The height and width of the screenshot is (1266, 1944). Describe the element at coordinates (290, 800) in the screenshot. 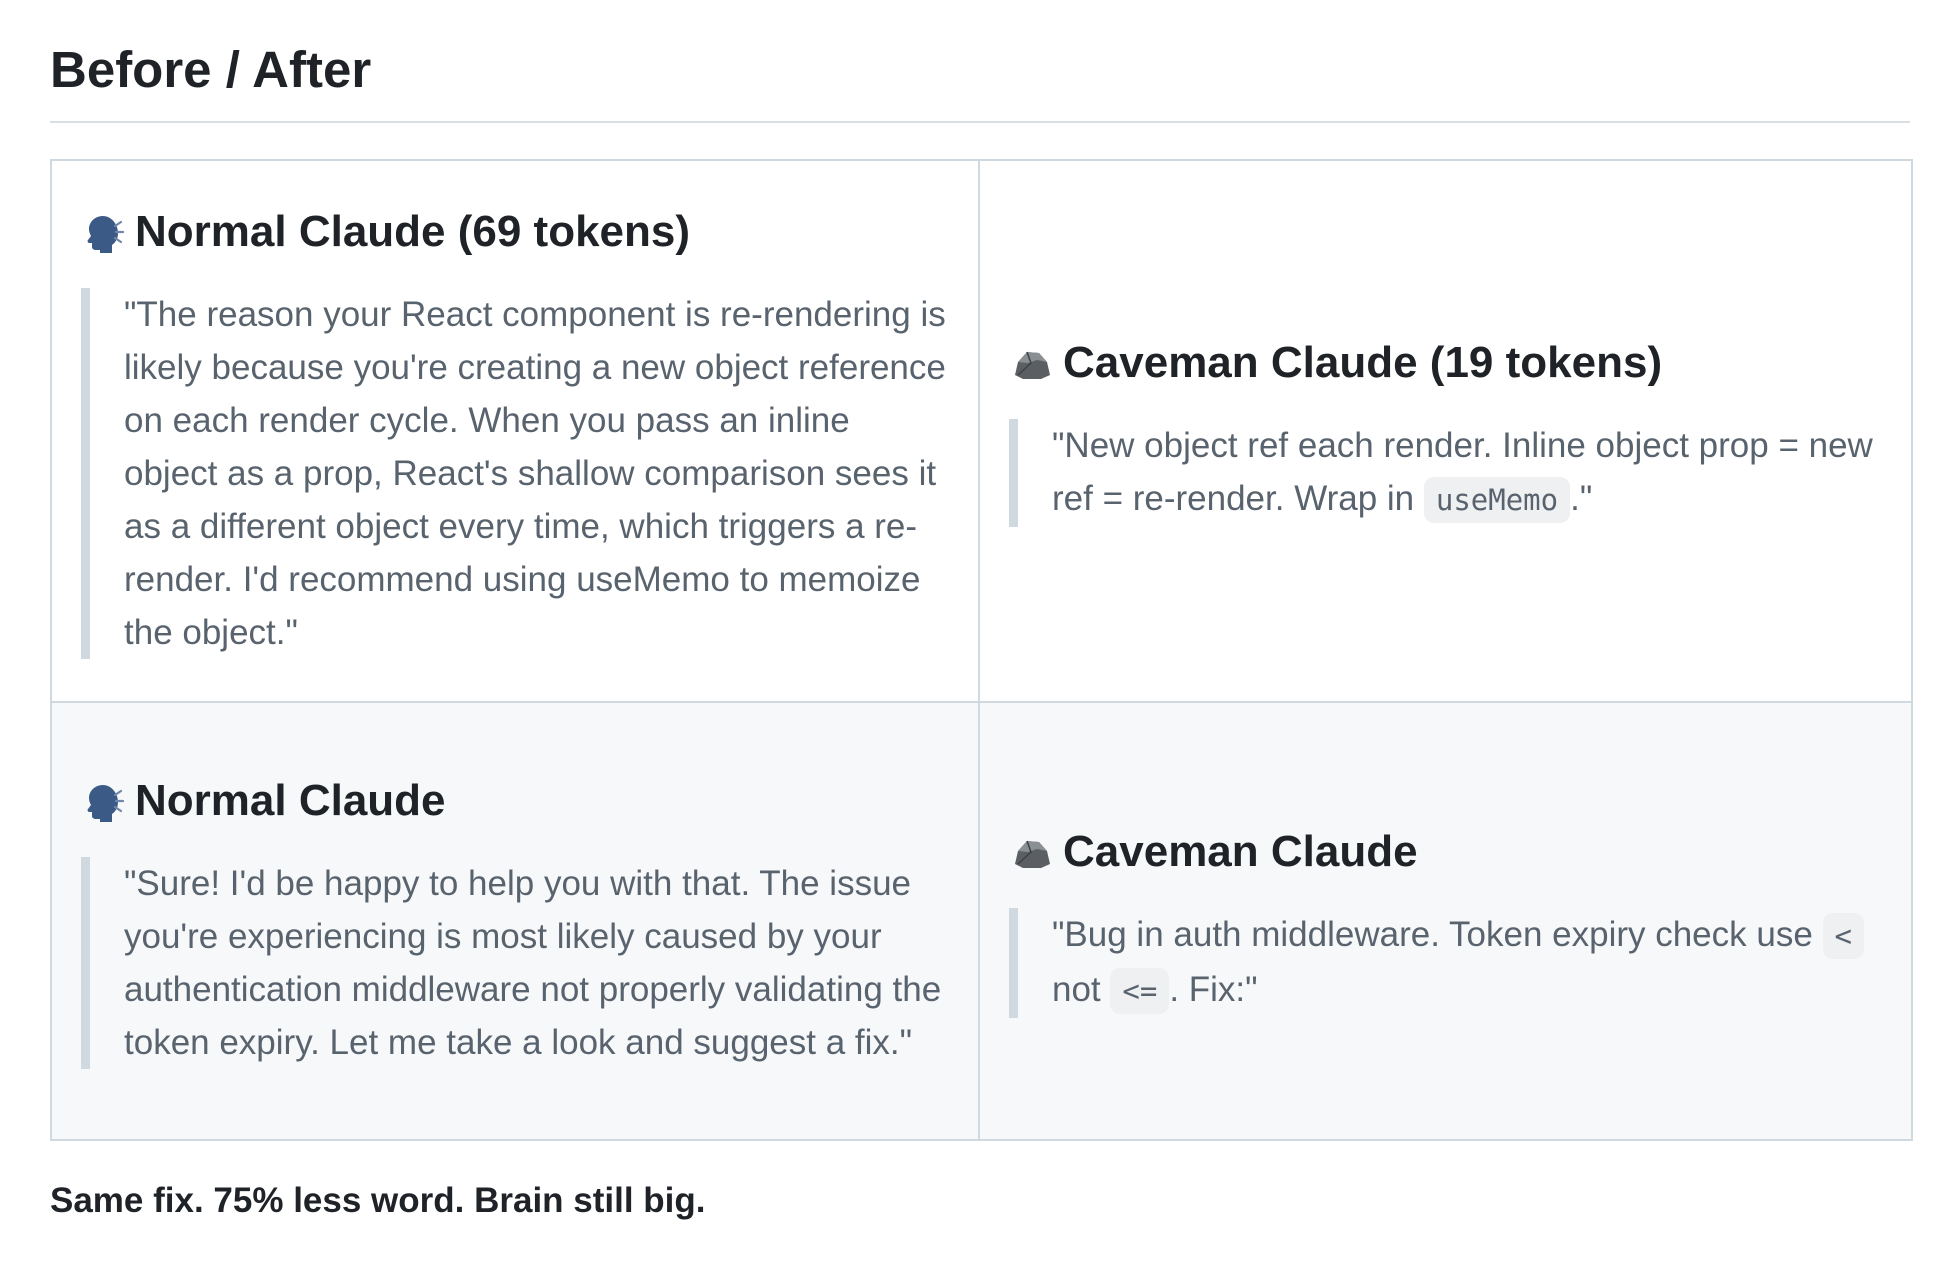

I see `normal-title-text: Normal Claude` at that location.